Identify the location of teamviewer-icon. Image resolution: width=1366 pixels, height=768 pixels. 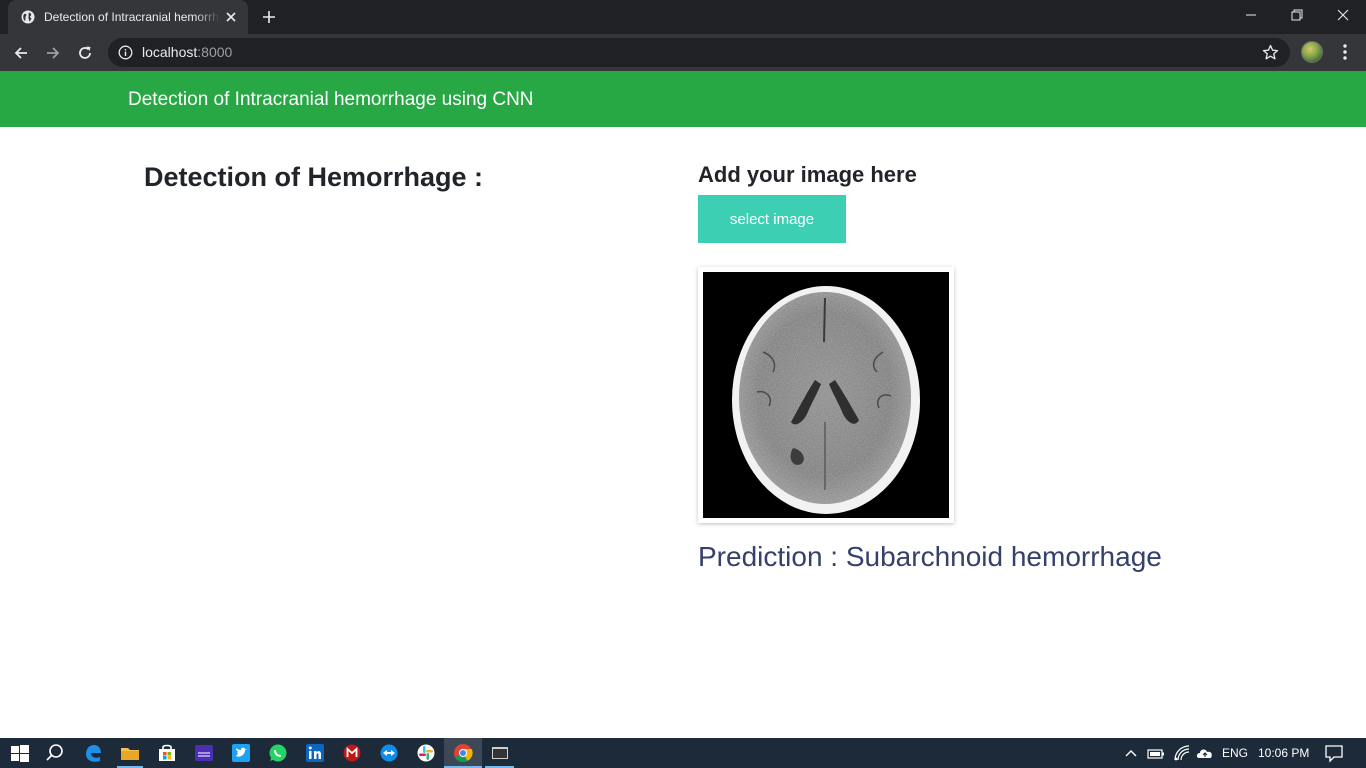
(389, 753).